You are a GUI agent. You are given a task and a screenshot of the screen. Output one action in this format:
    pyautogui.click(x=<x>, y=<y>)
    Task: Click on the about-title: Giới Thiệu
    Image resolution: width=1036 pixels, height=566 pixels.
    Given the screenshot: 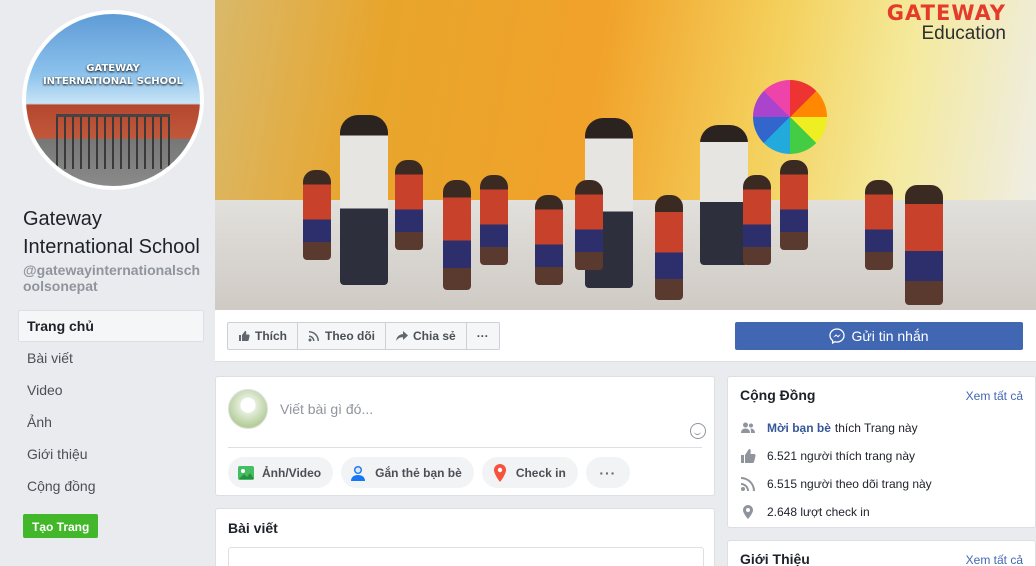 What is the action you would take?
    pyautogui.click(x=775, y=558)
    